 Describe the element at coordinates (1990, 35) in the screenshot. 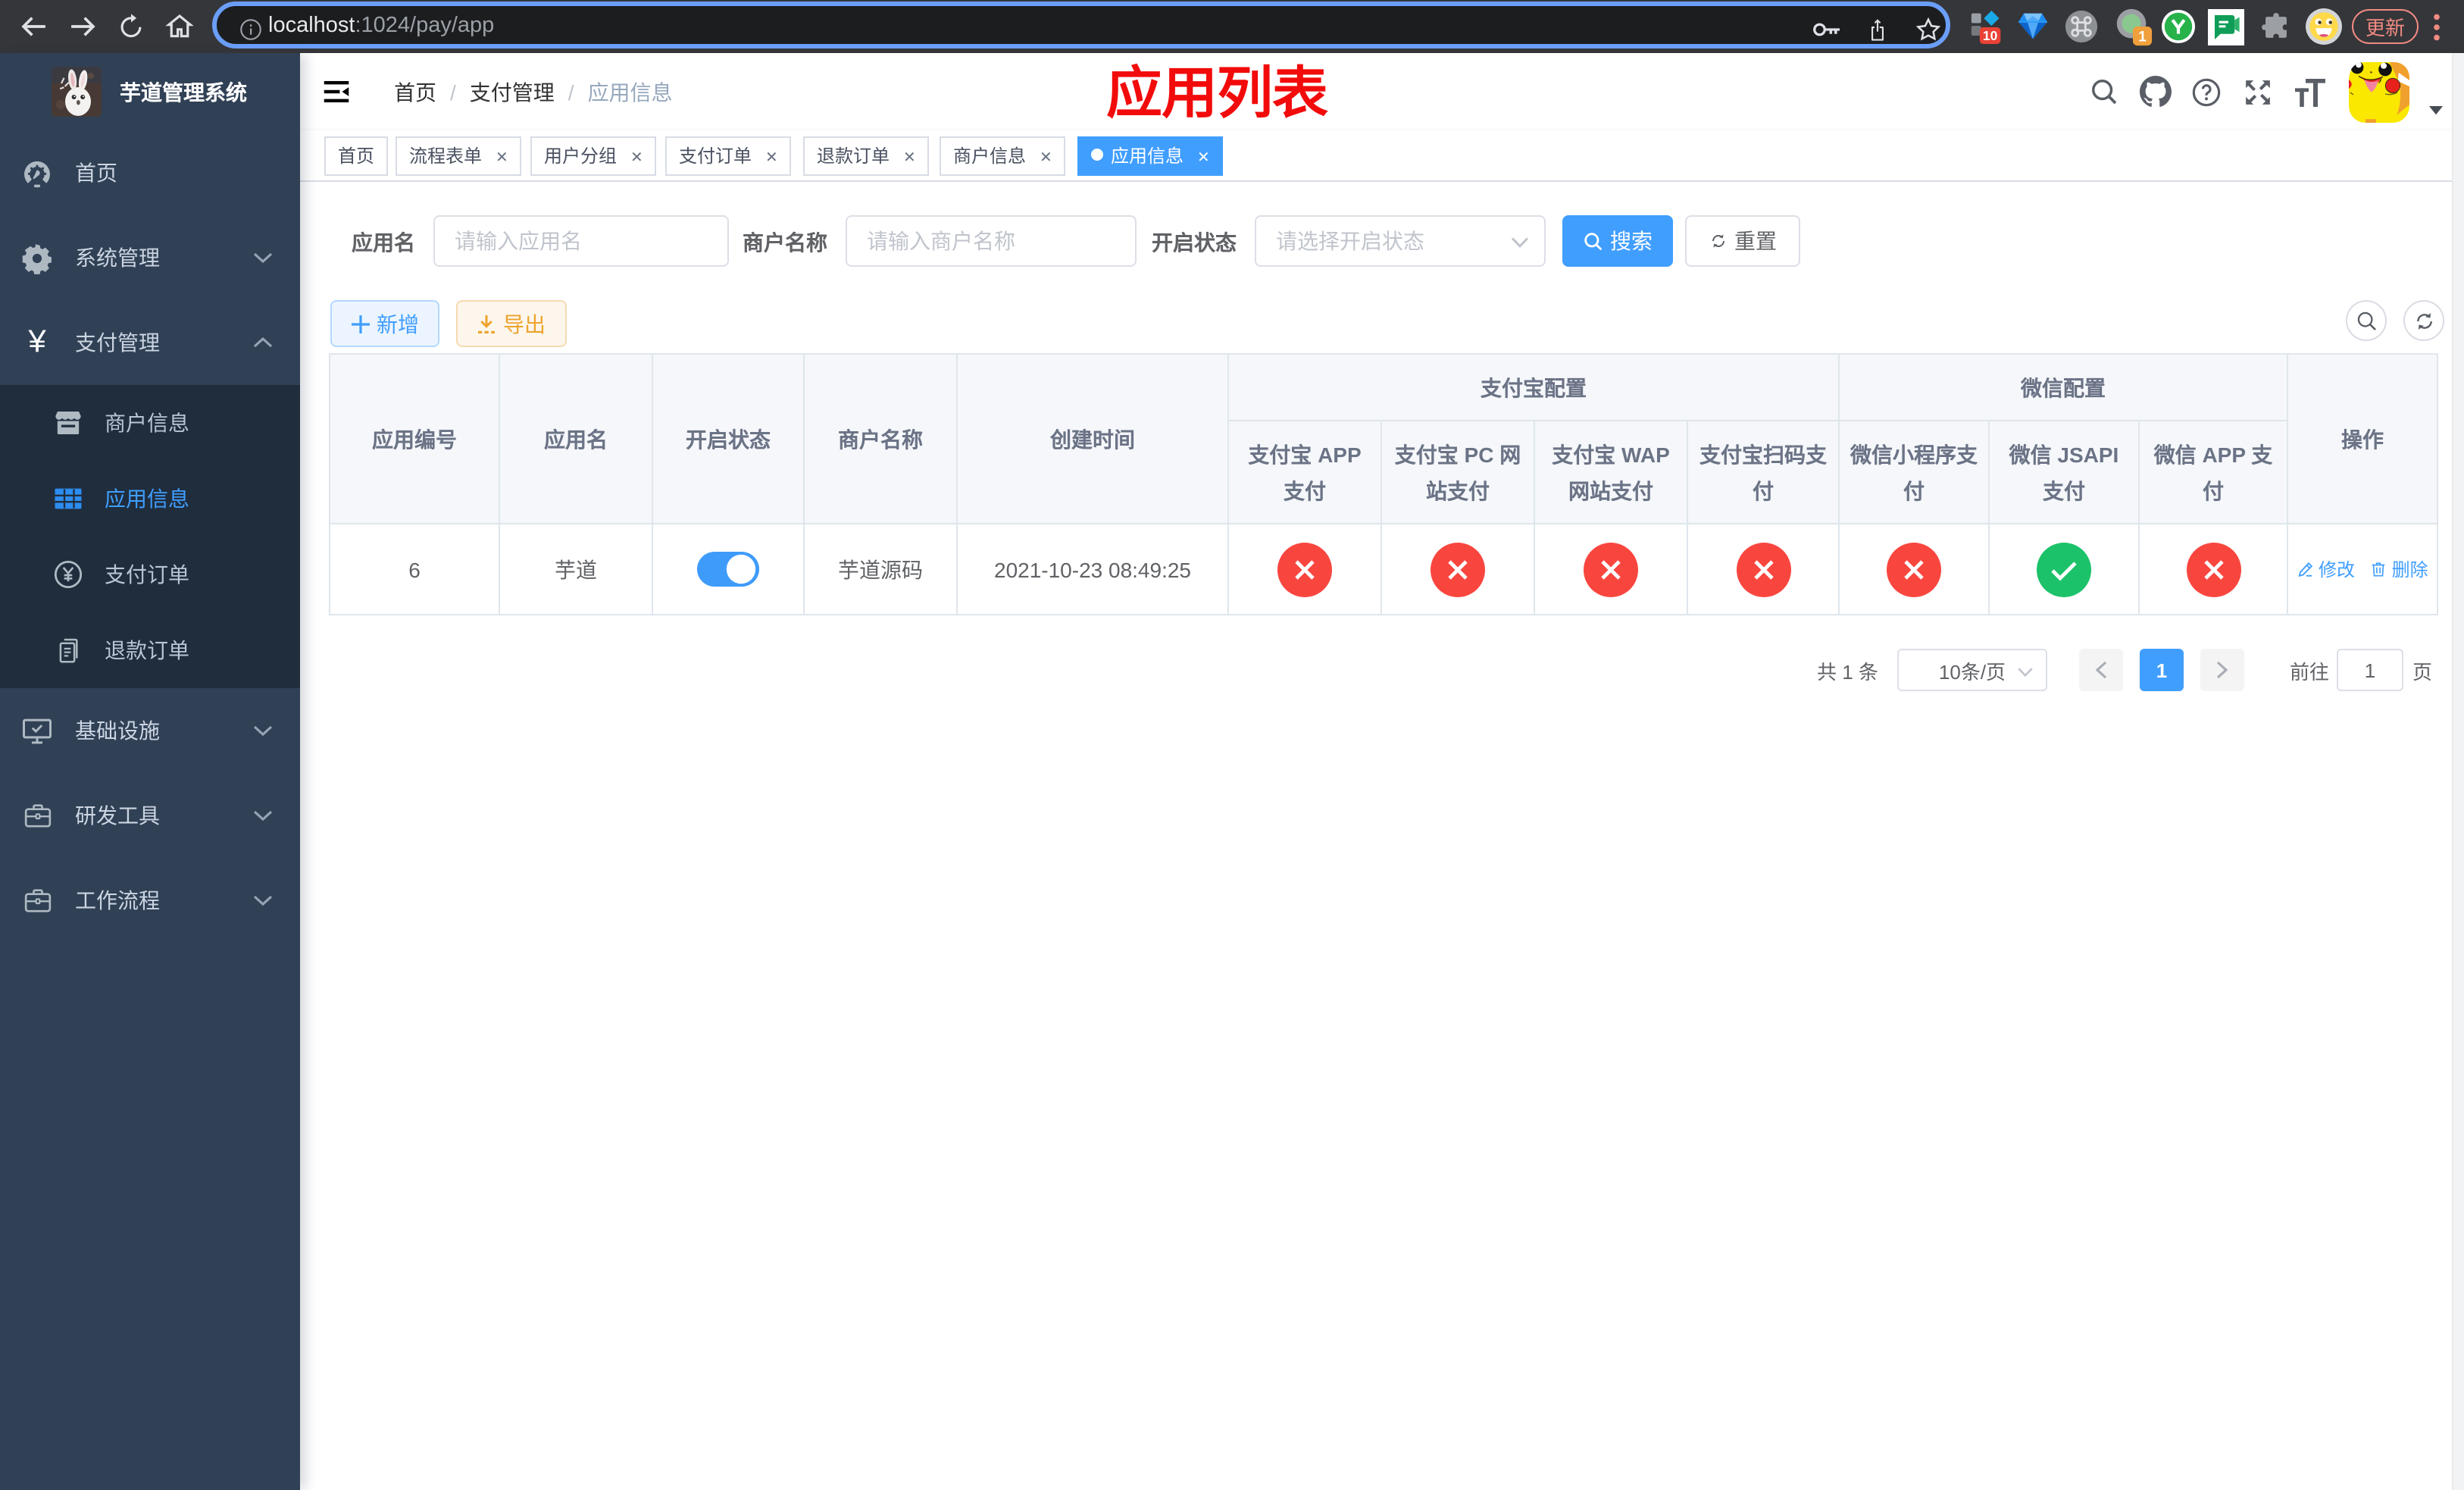

I see `svg-text: 10` at that location.